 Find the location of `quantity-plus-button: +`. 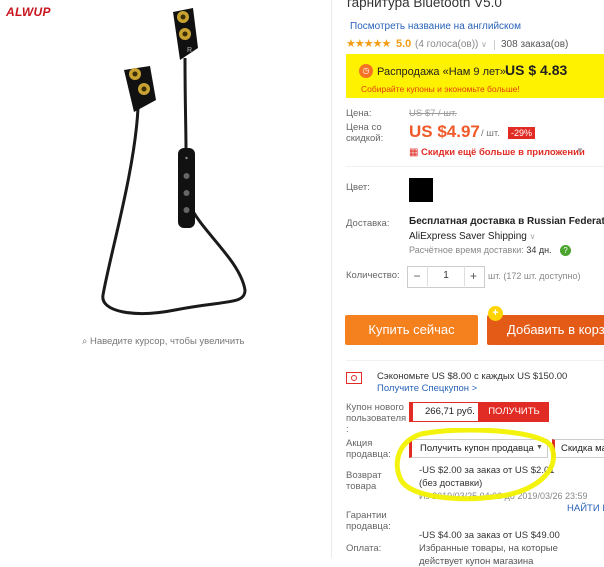

quantity-plus-button: + is located at coordinates (473, 276).